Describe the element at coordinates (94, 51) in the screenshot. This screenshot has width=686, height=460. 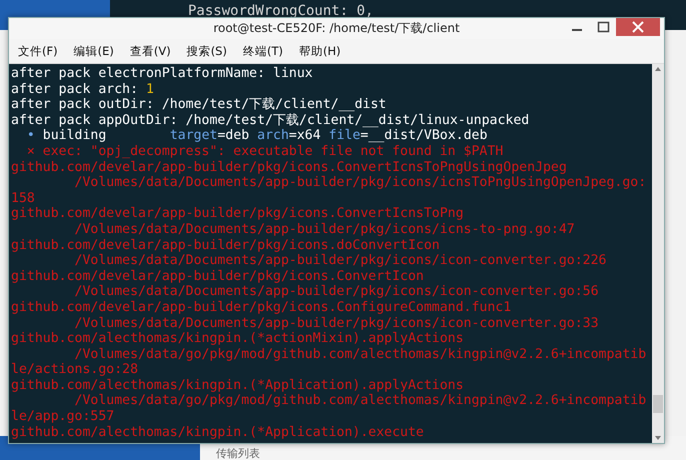
I see `menu-item: 编辑(E)` at that location.